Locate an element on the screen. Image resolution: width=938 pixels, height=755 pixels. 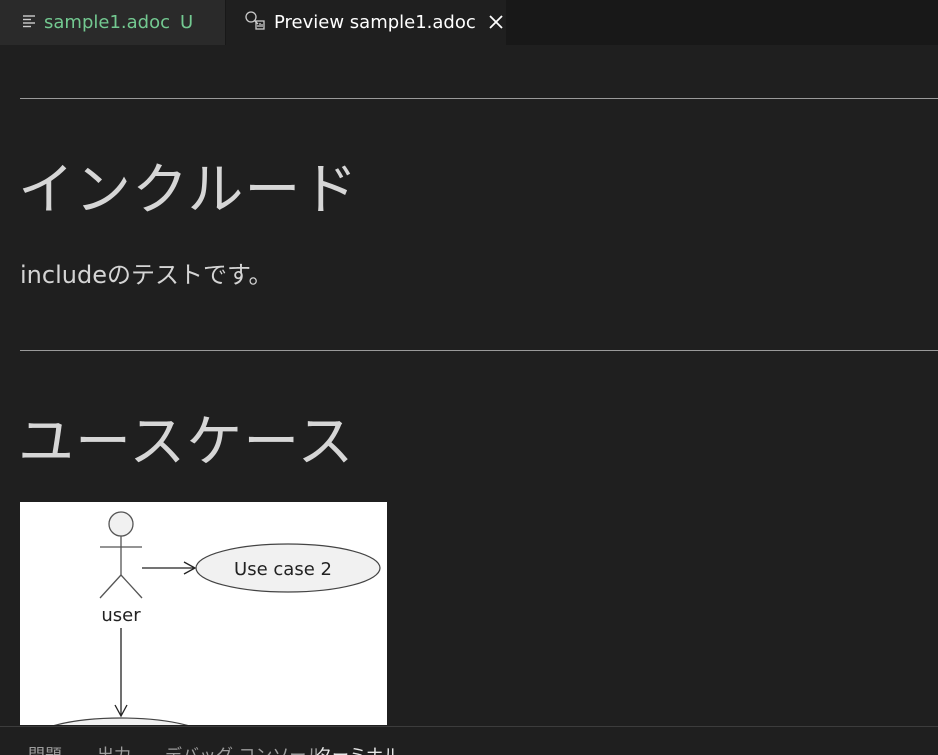
paragraph: includeのテストです。 is located at coordinates (146, 275).